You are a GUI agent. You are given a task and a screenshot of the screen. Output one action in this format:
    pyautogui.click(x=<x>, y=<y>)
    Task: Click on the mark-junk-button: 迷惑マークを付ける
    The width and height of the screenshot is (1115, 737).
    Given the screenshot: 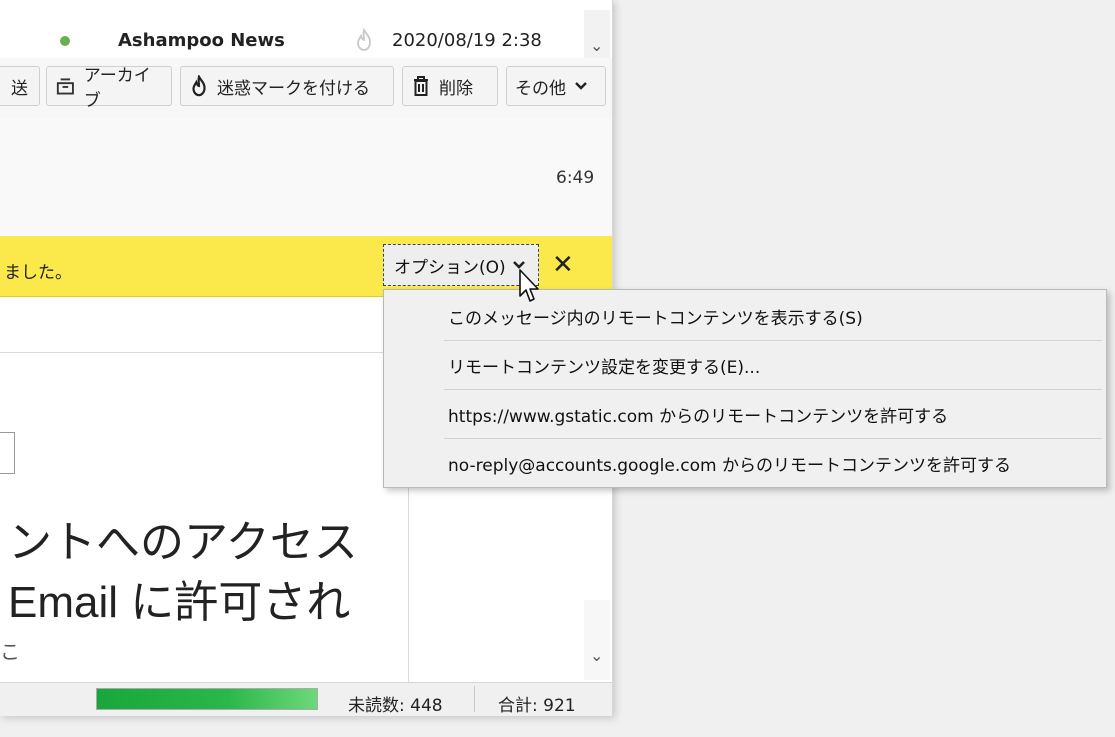 What is the action you would take?
    pyautogui.click(x=287, y=86)
    